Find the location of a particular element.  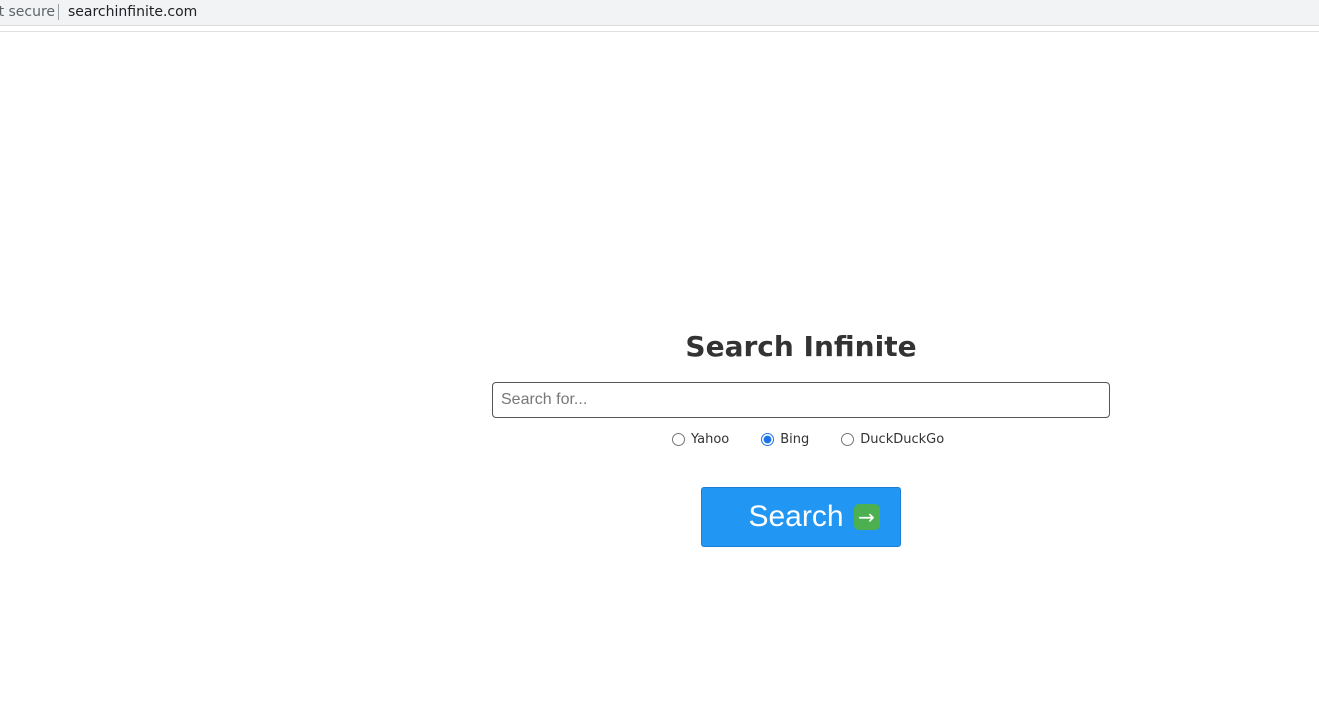

search-button: Search → is located at coordinates (801, 517).